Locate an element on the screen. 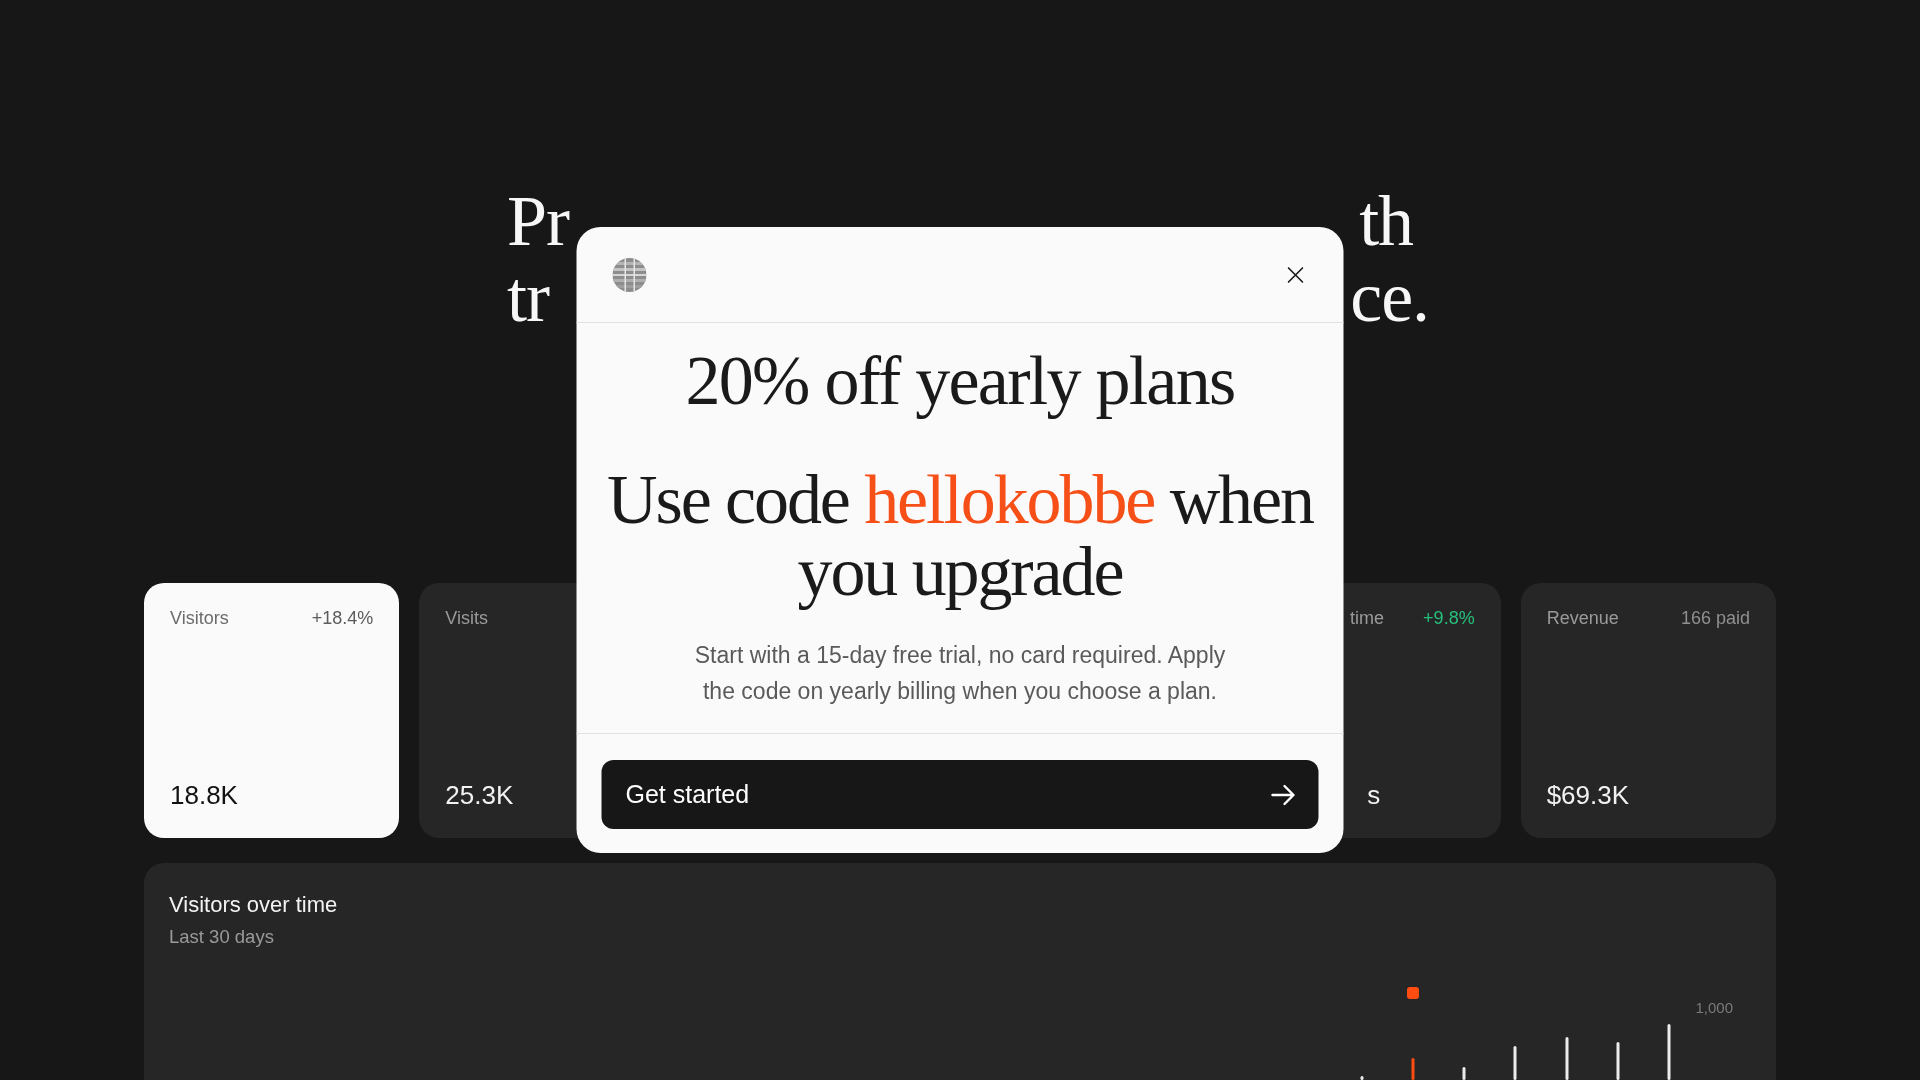 The image size is (1920, 1080). dialog-title: 20% off yearly plans is located at coordinates (960, 380).